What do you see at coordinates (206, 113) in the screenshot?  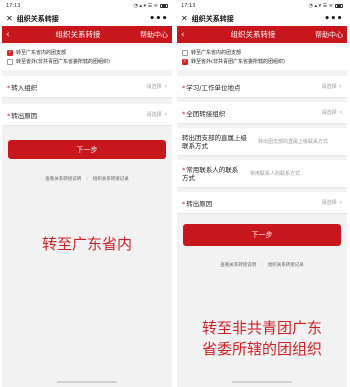 I see `field-label: 全团转接组织` at bounding box center [206, 113].